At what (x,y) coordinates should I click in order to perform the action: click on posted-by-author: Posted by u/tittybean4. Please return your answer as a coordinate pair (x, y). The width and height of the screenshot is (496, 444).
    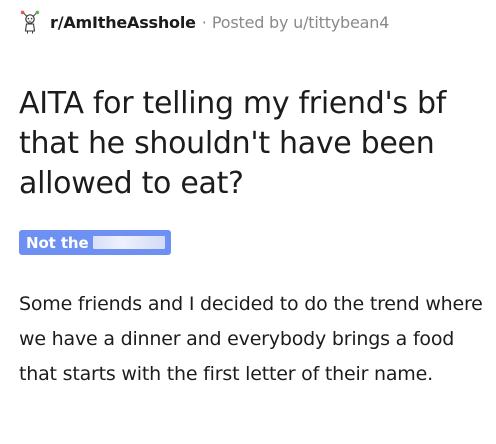
    Looking at the image, I should click on (300, 22).